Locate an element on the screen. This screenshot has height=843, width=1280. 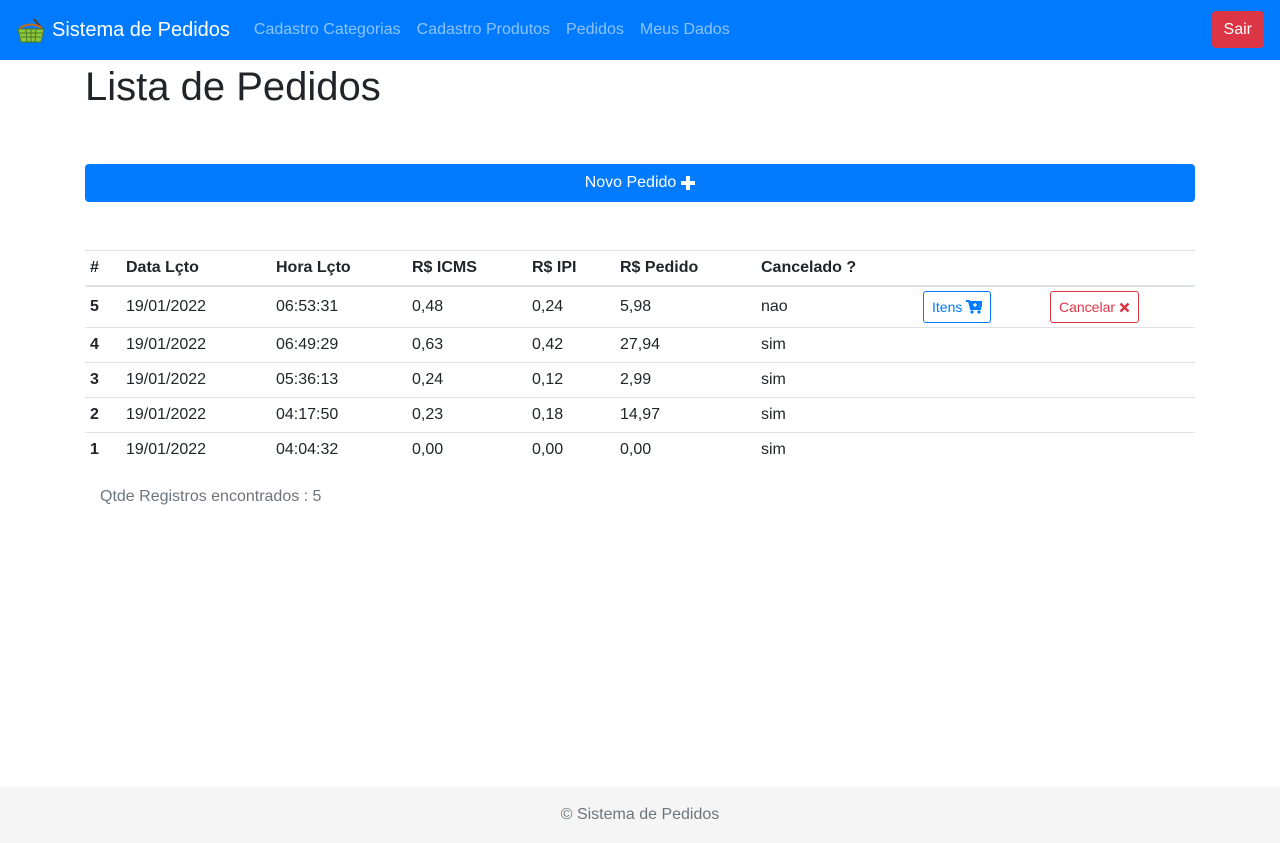
logout-button: Sair is located at coordinates (1237, 29).